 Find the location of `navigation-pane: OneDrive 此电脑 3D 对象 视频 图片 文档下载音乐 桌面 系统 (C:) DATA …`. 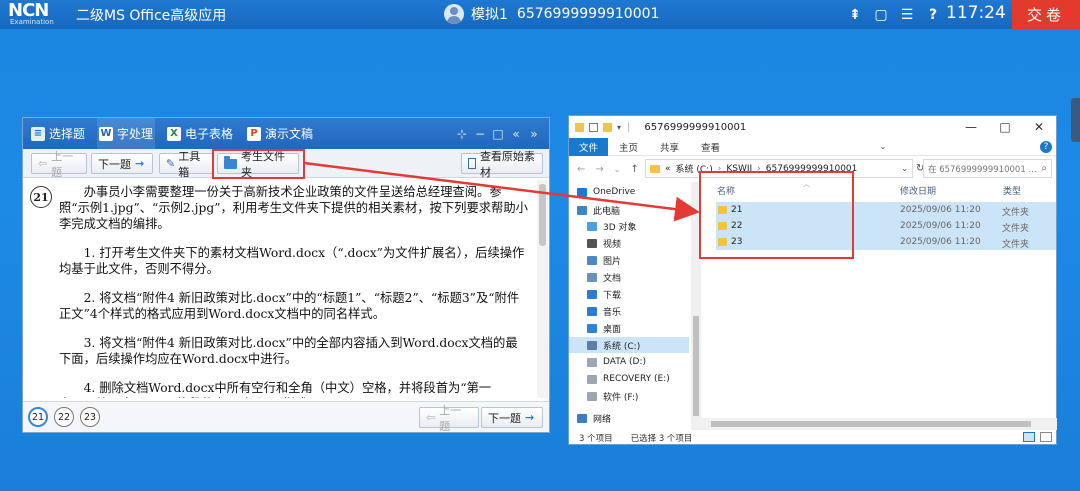

navigation-pane: OneDrive 此电脑 3D 对象 视频 图片 文档下载音乐 桌面 系统 (C:) DATA … is located at coordinates (630, 306).